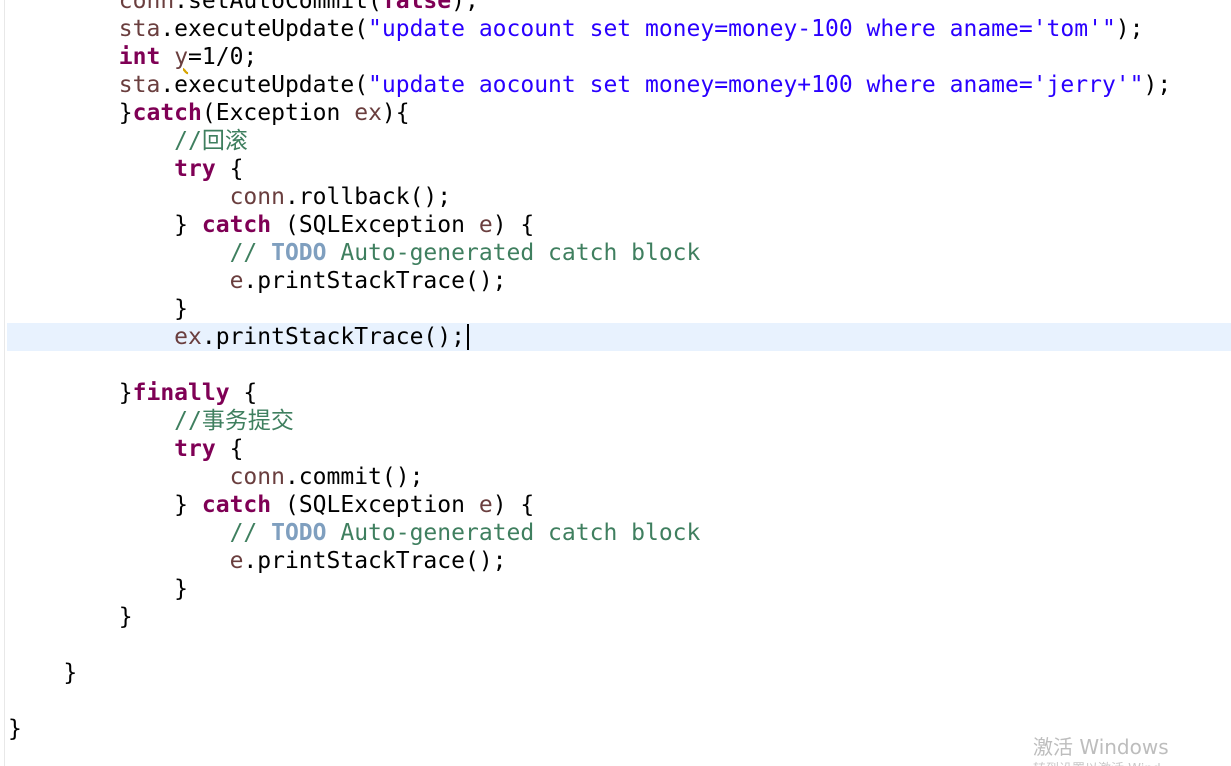 This screenshot has width=1231, height=766. Describe the element at coordinates (211, 141) in the screenshot. I see `code-token: //回滚` at that location.